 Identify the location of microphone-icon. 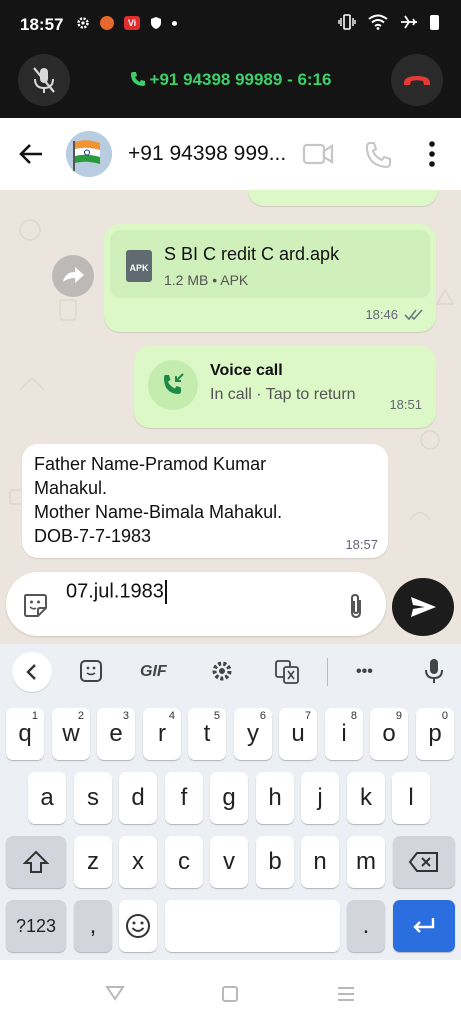
(434, 671).